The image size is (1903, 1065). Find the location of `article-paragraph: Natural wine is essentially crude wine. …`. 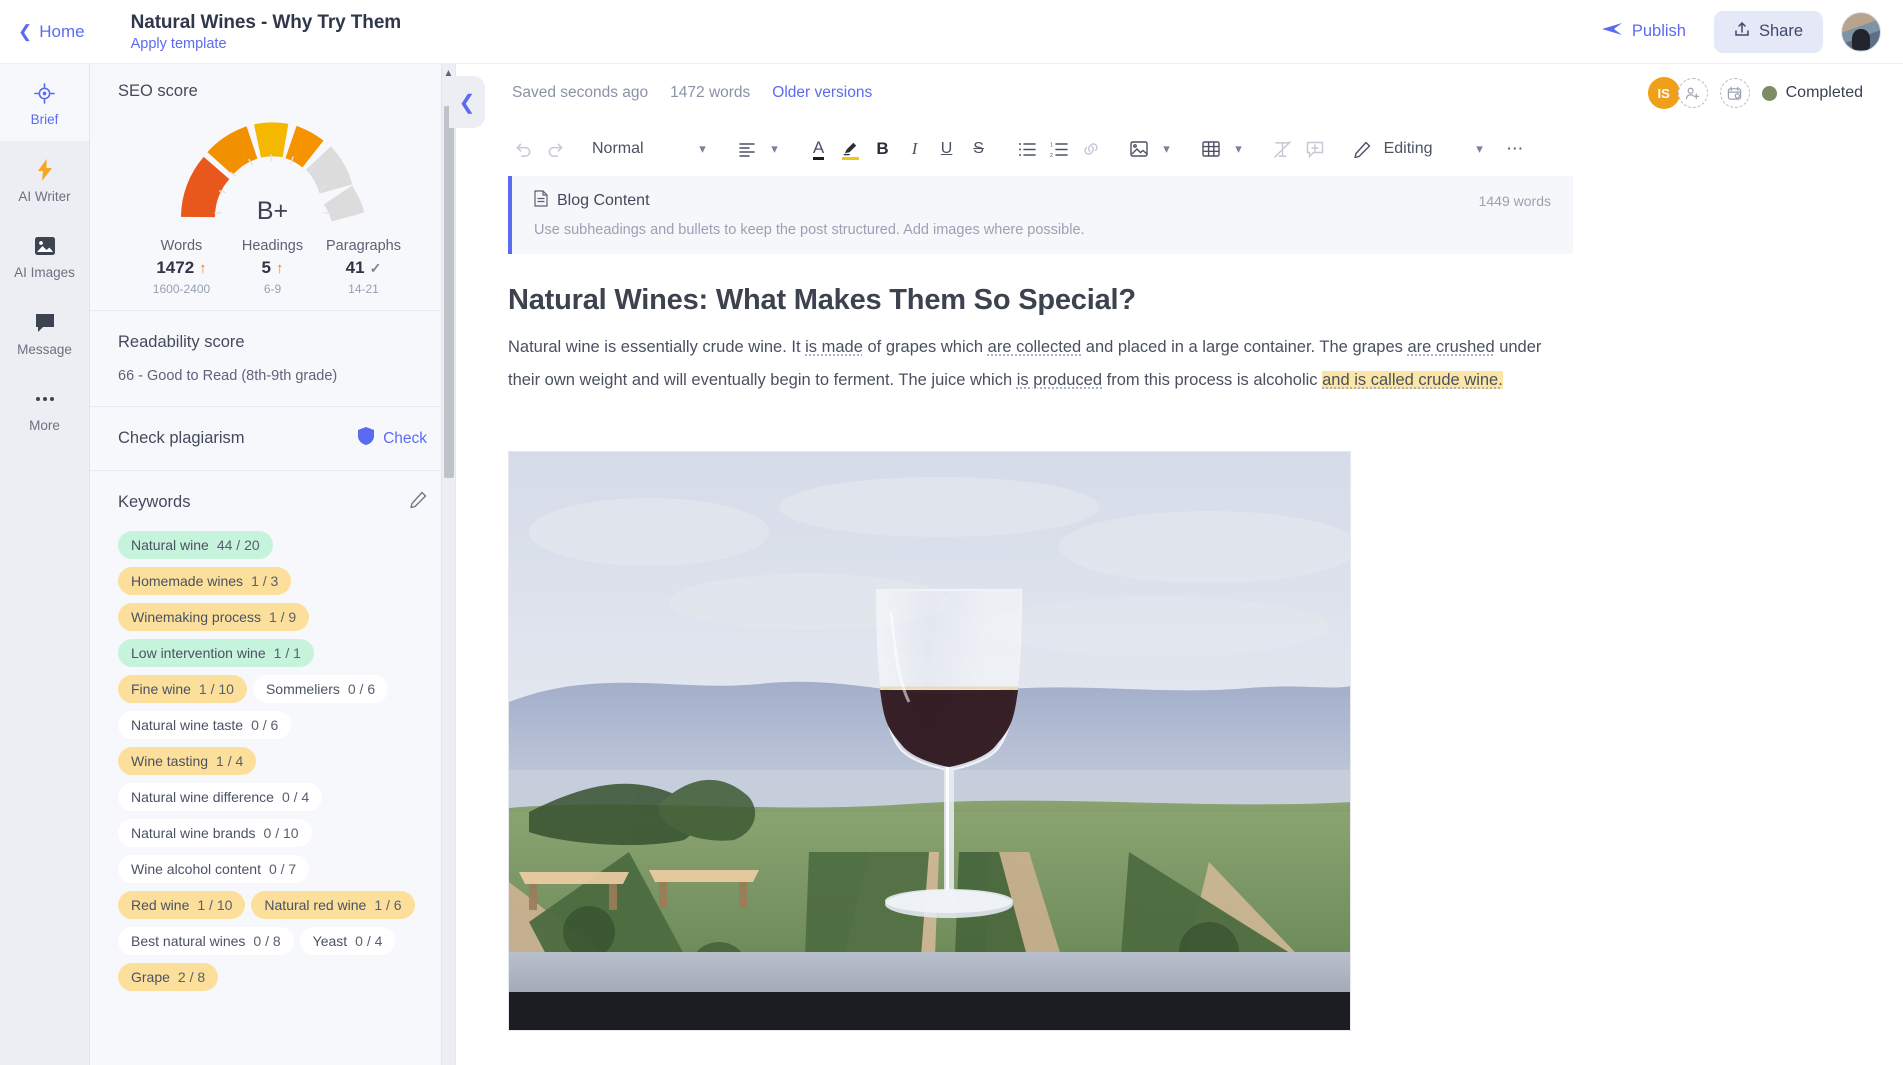

article-paragraph: Natural wine is essentially crude wine. … is located at coordinates (1033, 364).